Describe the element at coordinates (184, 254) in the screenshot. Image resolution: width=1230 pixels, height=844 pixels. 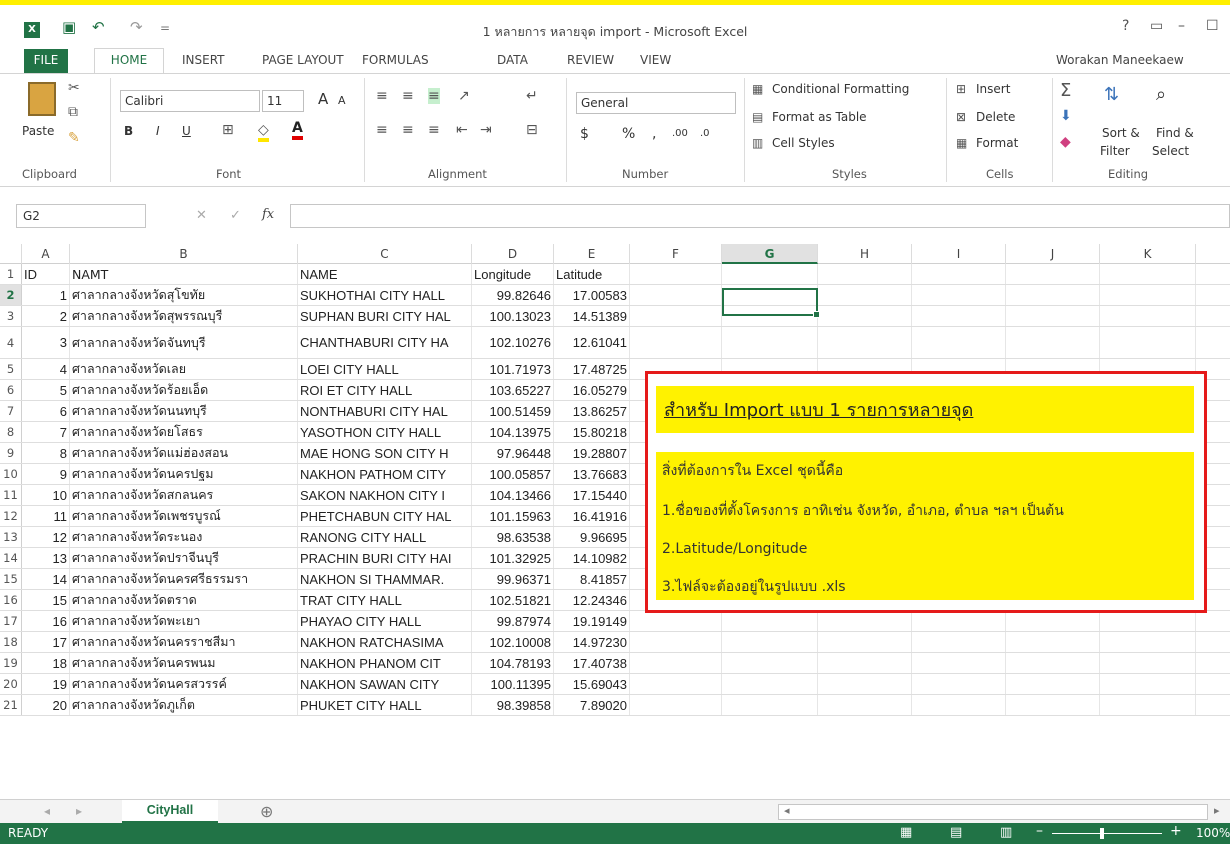
I see `column-header-b: B` at that location.